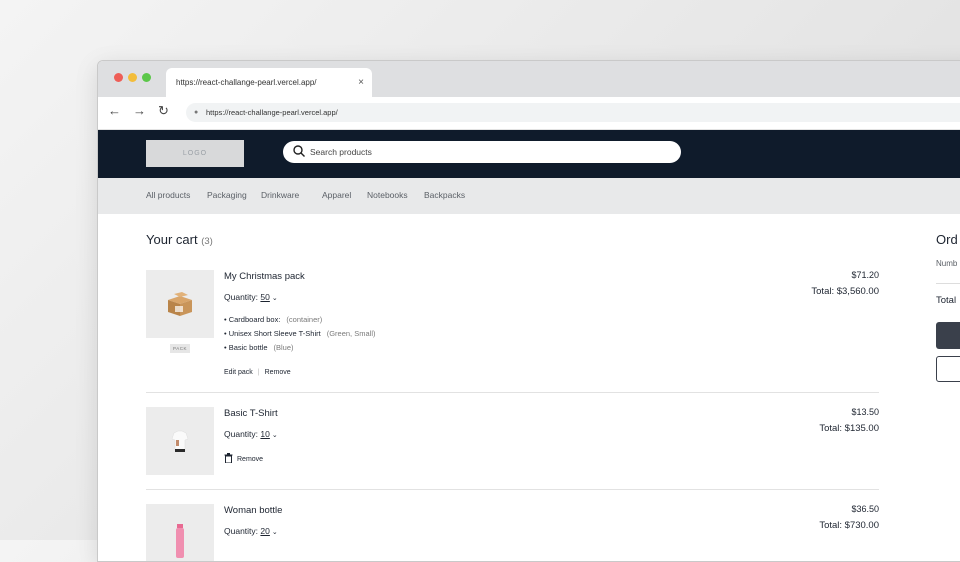 The image size is (960, 562). What do you see at coordinates (180, 541) in the screenshot?
I see `bottle-icon` at bounding box center [180, 541].